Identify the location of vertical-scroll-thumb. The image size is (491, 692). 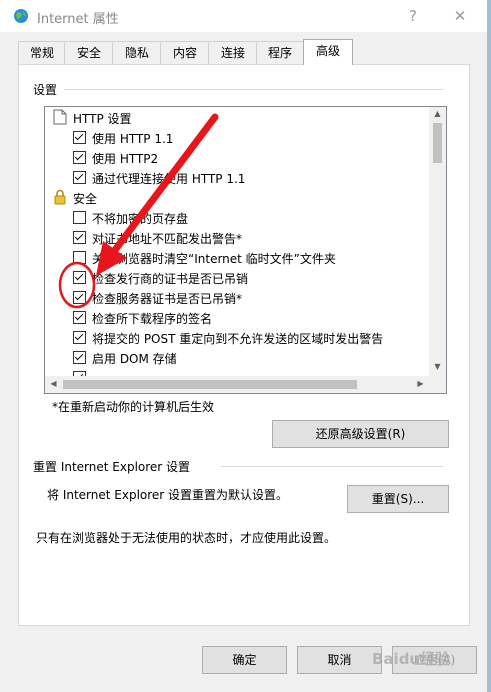
(437, 143).